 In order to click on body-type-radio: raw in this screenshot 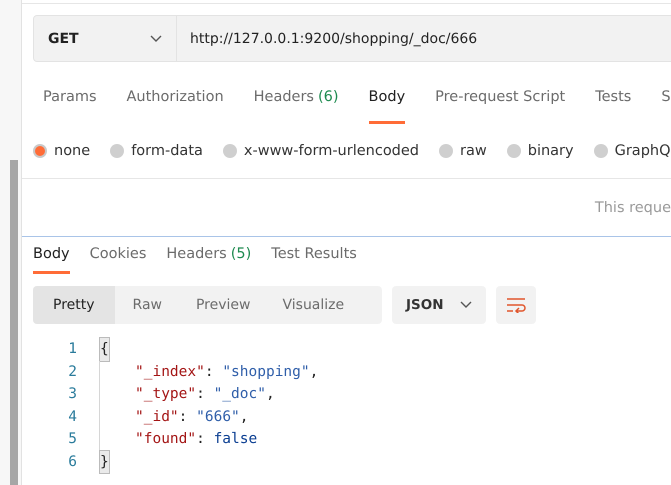, I will do `click(463, 151)`.